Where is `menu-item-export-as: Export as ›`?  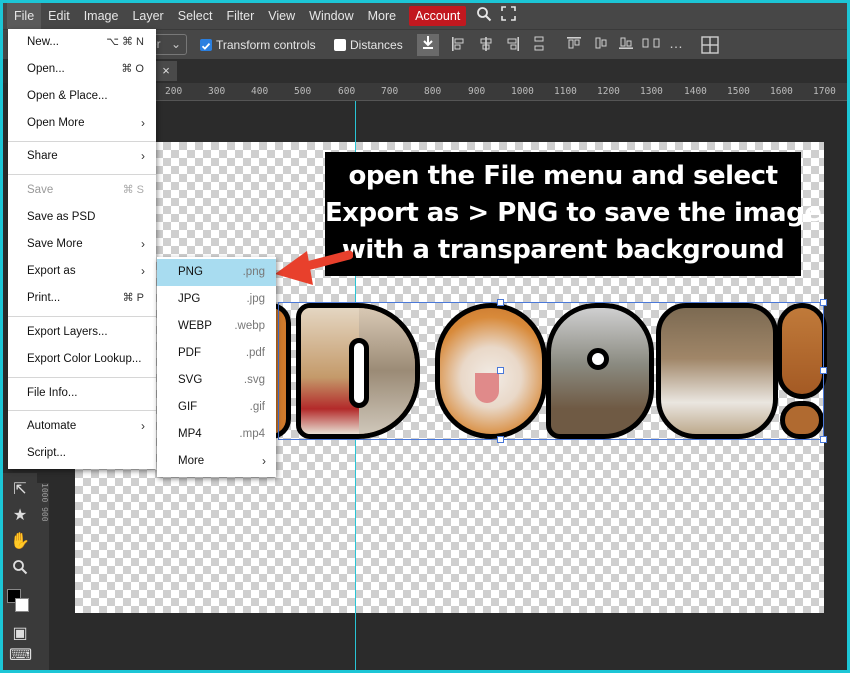
menu-item-export-as: Export as › is located at coordinates (82, 271).